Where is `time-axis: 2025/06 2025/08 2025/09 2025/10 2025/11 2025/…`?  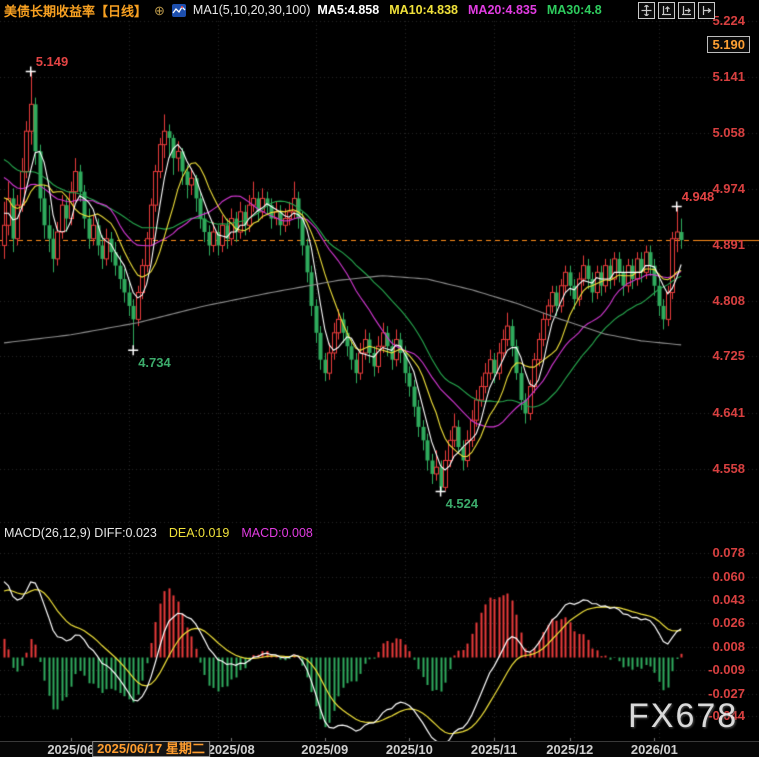 time-axis: 2025/06 2025/08 2025/09 2025/10 2025/11 2025/… is located at coordinates (379, 749).